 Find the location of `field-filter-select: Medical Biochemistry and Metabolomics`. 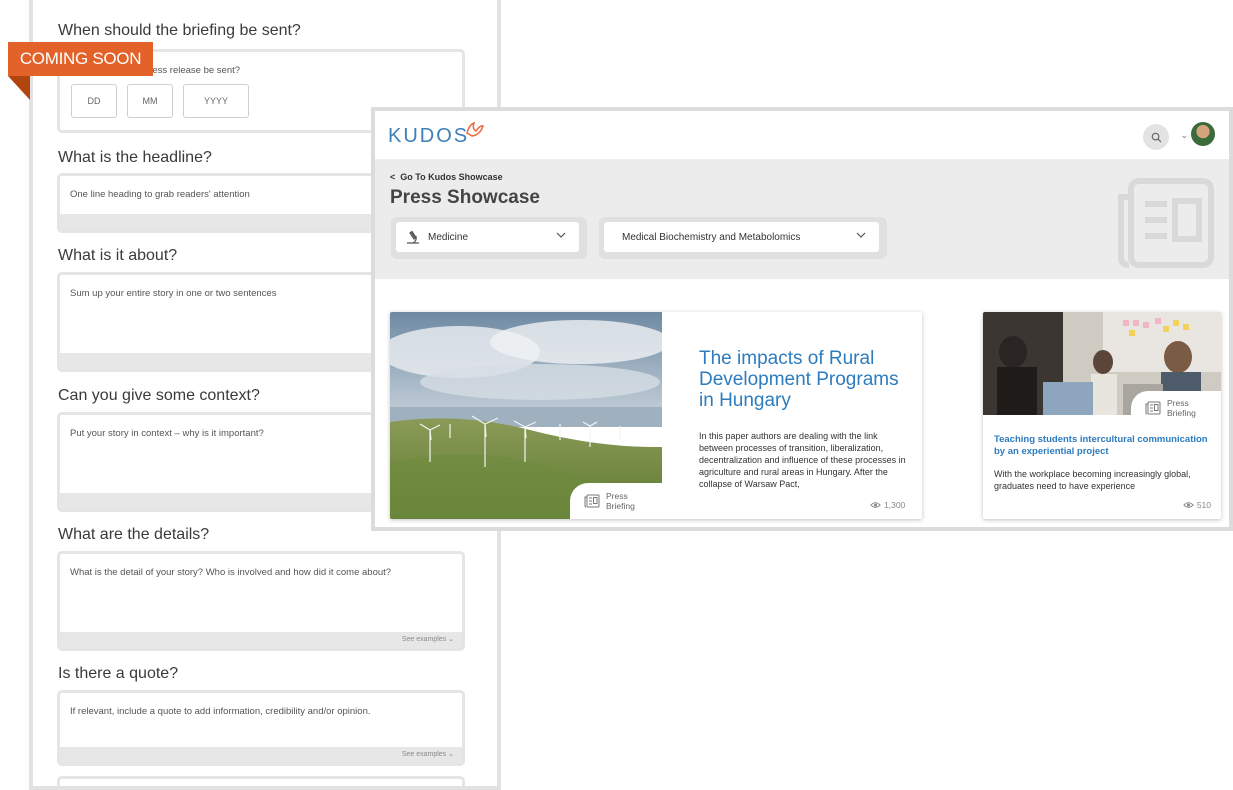

field-filter-select: Medical Biochemistry and Metabolomics is located at coordinates (741, 237).